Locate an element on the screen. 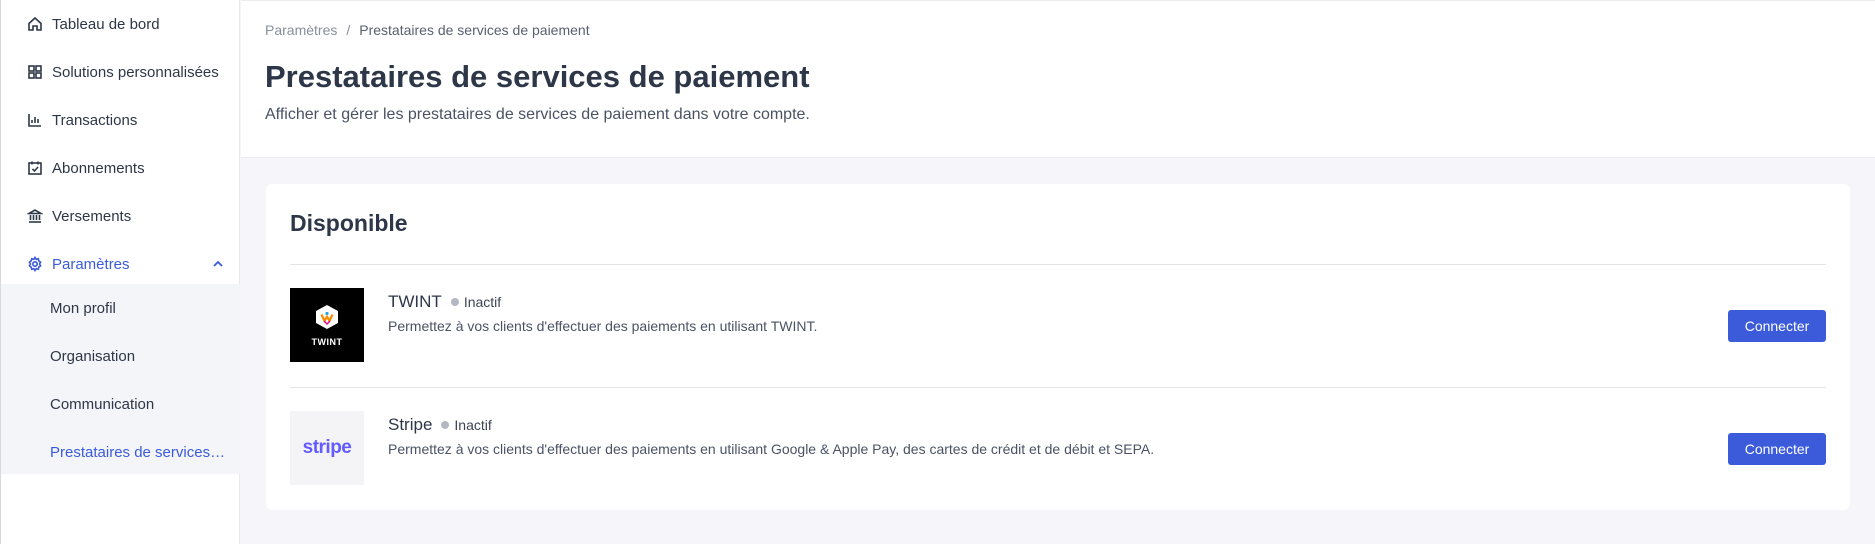 This screenshot has height=544, width=1875. stripe-logo: stripe is located at coordinates (327, 448).